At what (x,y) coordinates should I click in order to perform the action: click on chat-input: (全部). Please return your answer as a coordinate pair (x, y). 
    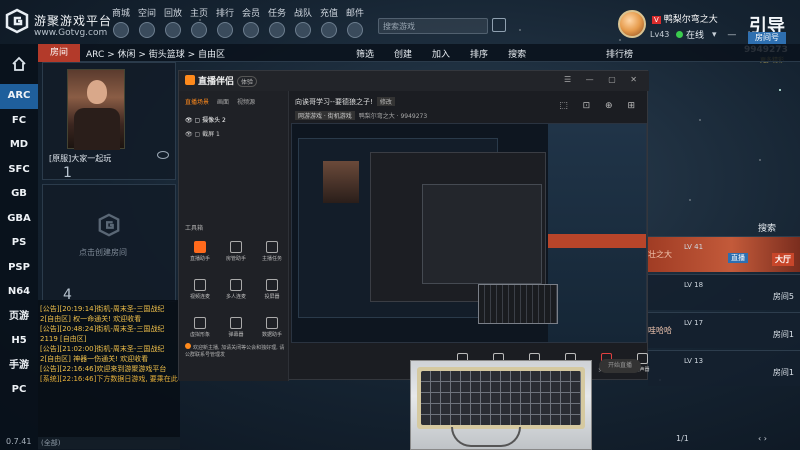
    Looking at the image, I should click on (109, 443).